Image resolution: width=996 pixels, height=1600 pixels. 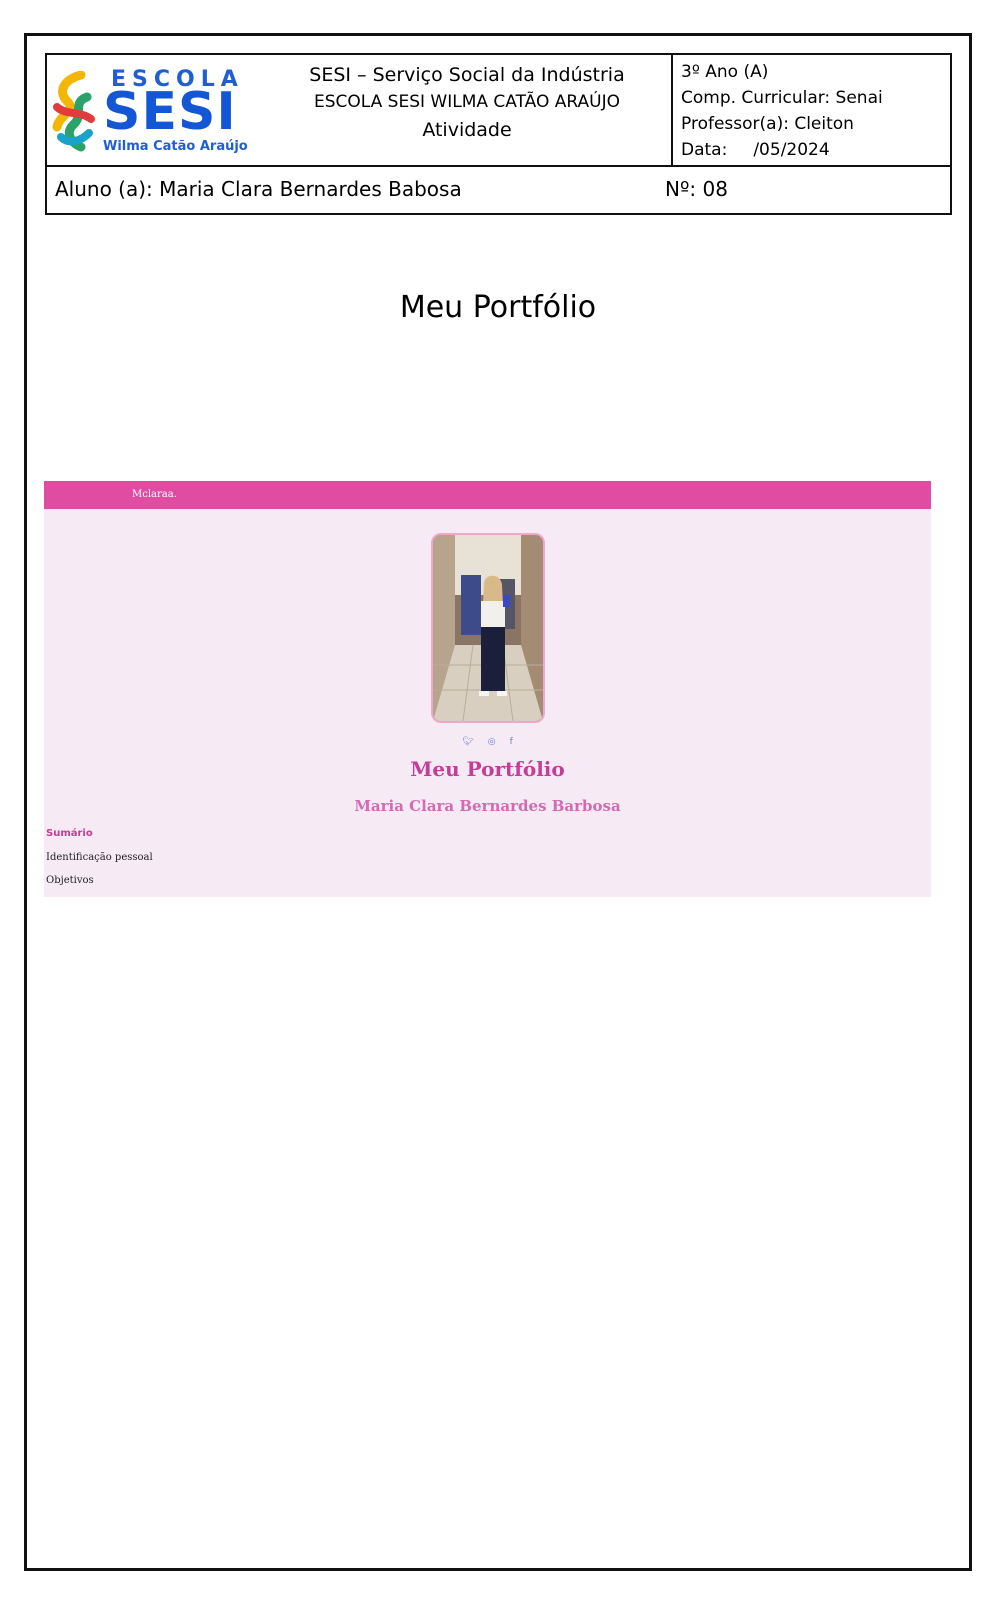 What do you see at coordinates (175, 146) in the screenshot?
I see `logo-subtitle: Wilma Catão Araújo` at bounding box center [175, 146].